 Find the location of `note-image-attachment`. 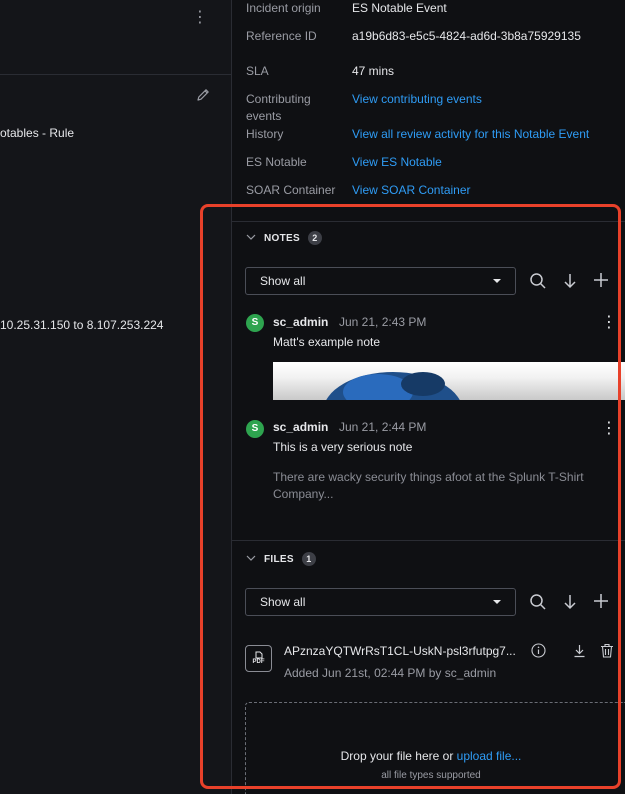

note-image-attachment is located at coordinates (449, 381).